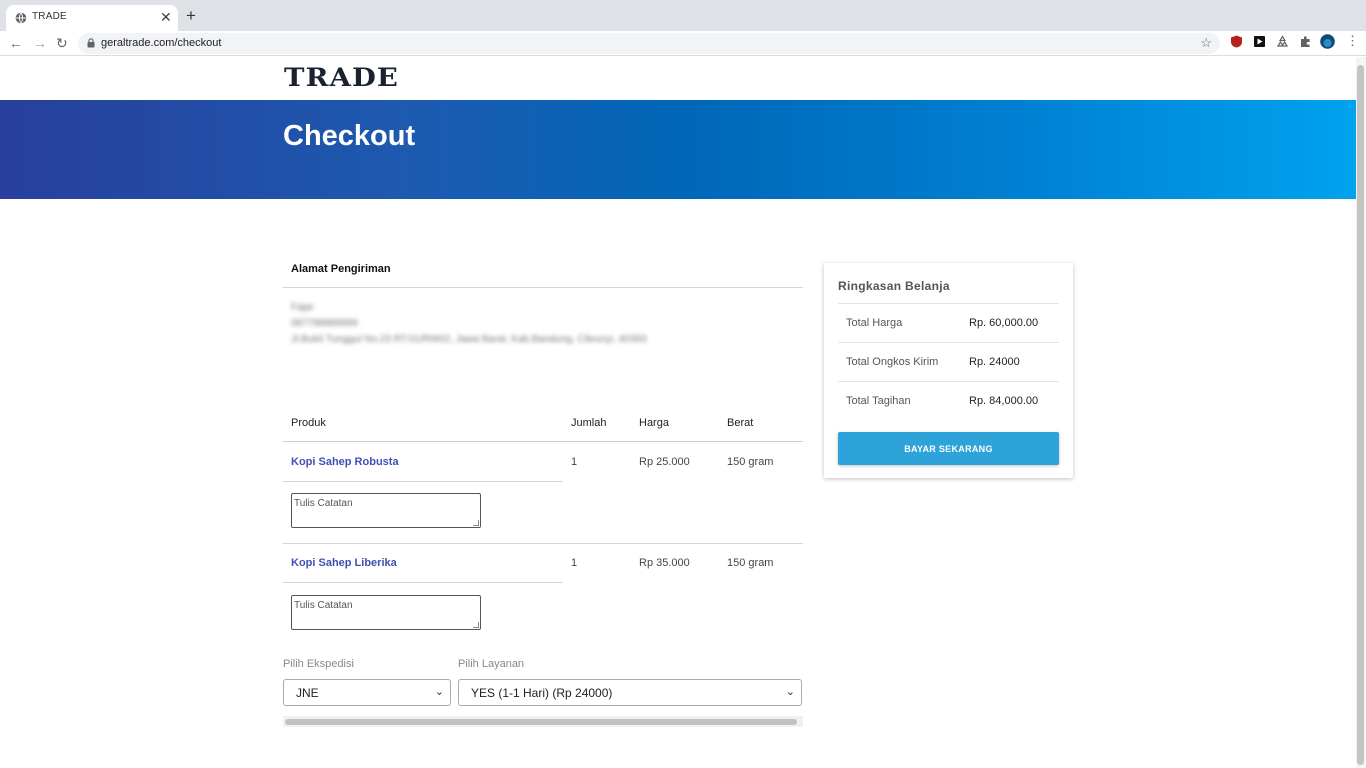 The height and width of the screenshot is (768, 1366). What do you see at coordinates (1360, 415) in the screenshot?
I see `page-scrollbar-thumb` at bounding box center [1360, 415].